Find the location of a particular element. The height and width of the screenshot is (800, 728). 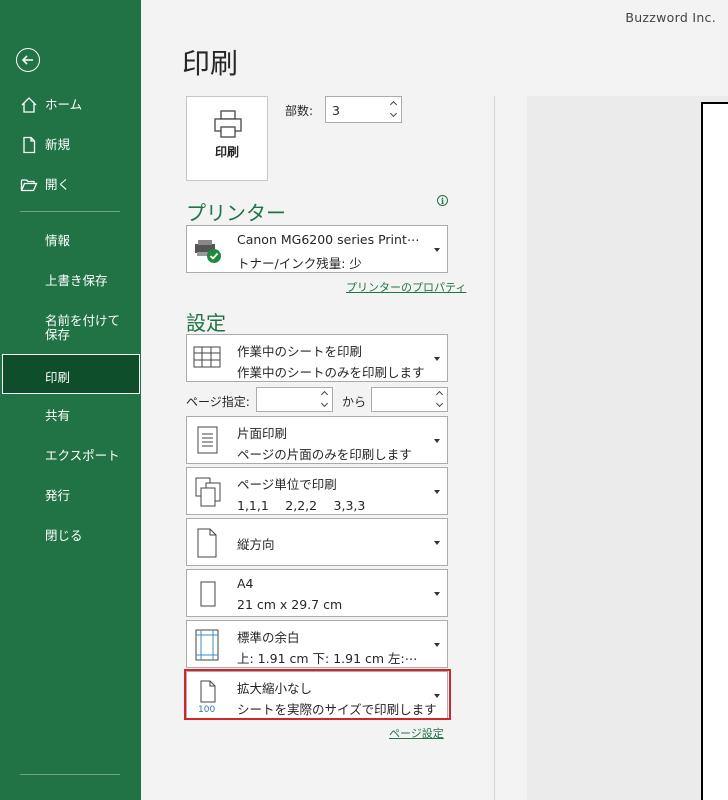

print-button: 印刷 is located at coordinates (227, 138).